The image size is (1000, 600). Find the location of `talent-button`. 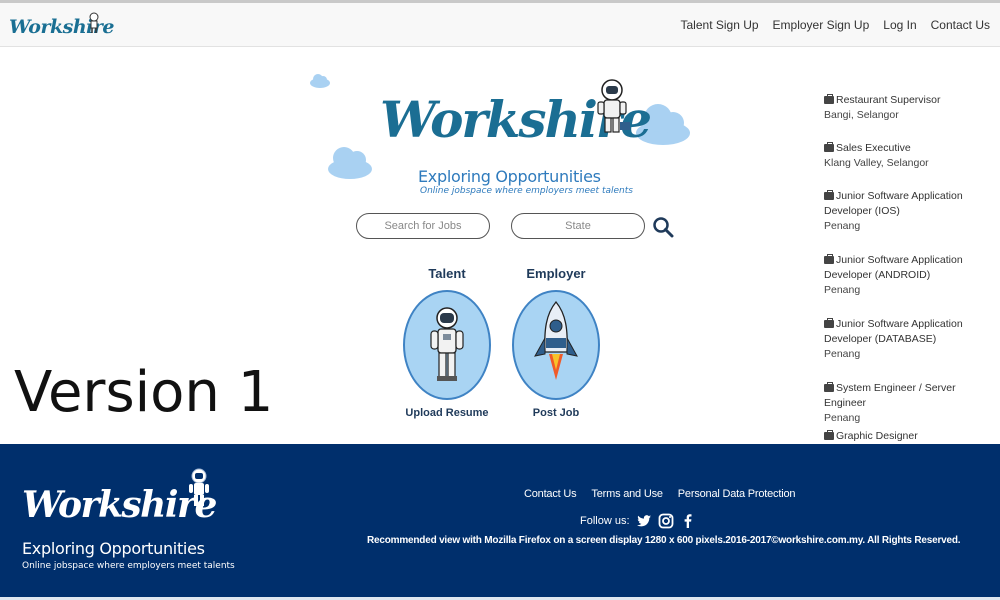

talent-button is located at coordinates (447, 345).